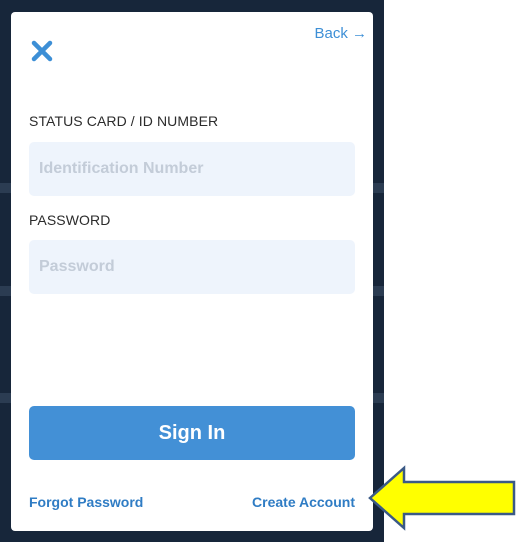 The height and width of the screenshot is (542, 519). I want to click on yellow-left-arrow-icon, so click(442, 498).